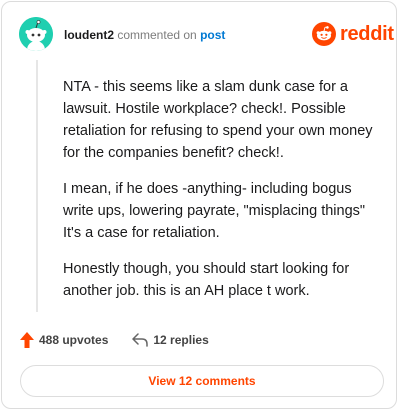  Describe the element at coordinates (89, 35) in the screenshot. I see `username-link: loudent2` at that location.